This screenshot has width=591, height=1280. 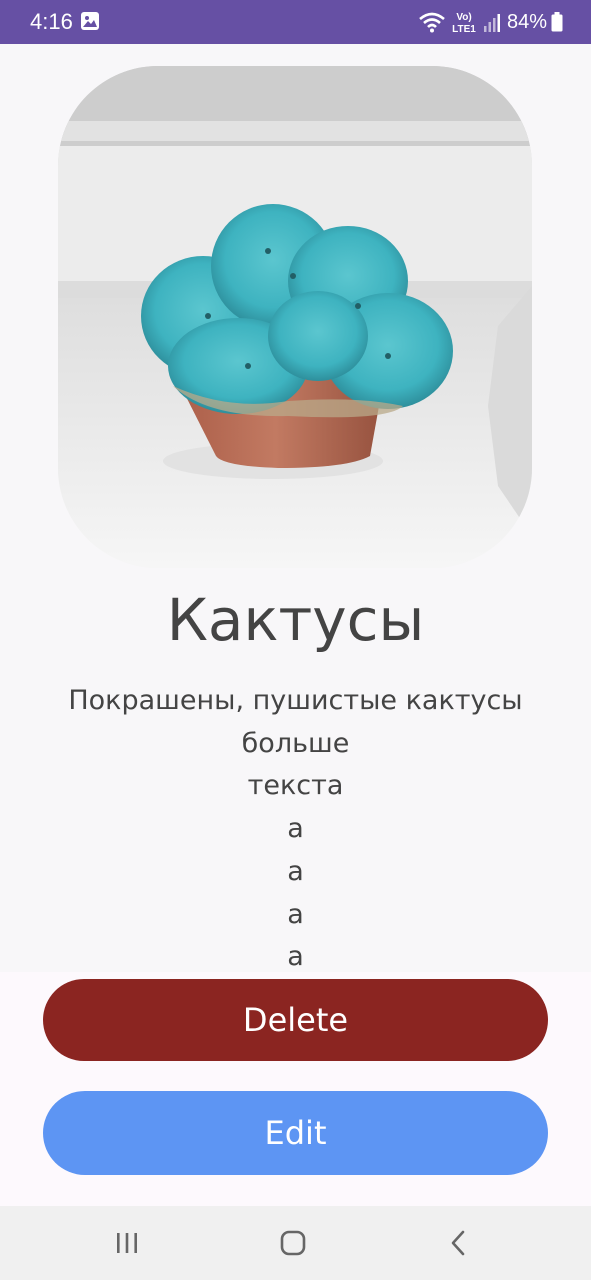 What do you see at coordinates (295, 620) in the screenshot?
I see `item-title: Кактусы` at bounding box center [295, 620].